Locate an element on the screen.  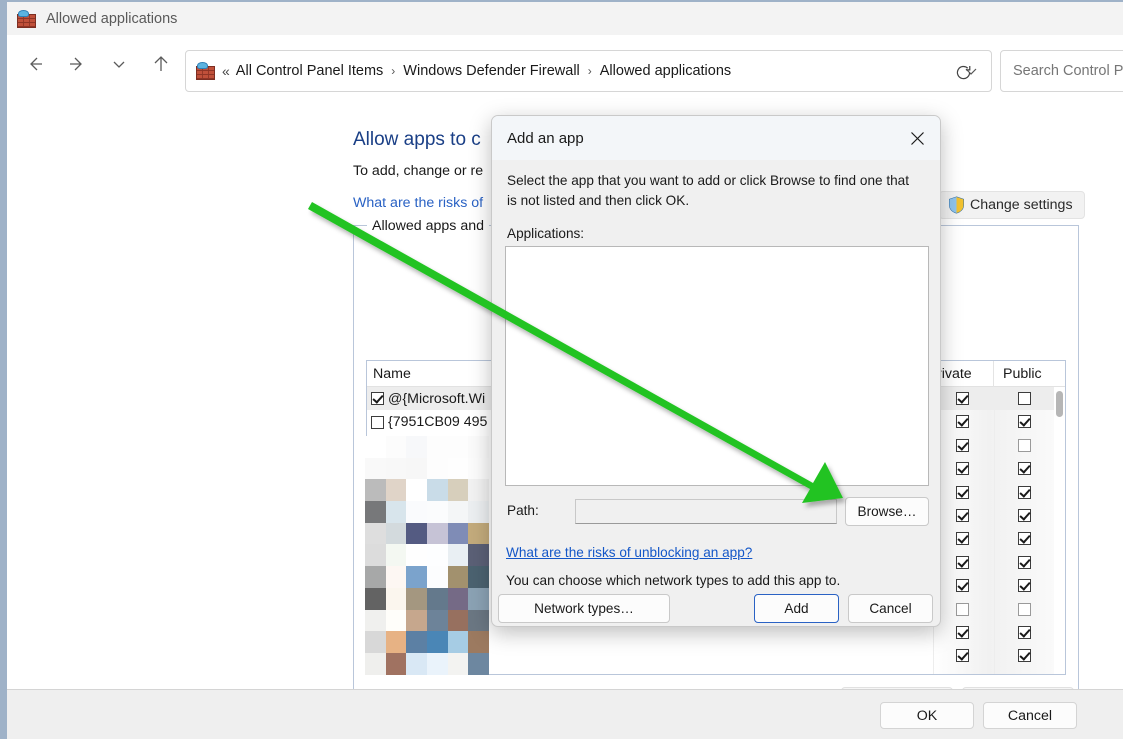
scrollbar-thumb is located at coordinates (1059, 404).